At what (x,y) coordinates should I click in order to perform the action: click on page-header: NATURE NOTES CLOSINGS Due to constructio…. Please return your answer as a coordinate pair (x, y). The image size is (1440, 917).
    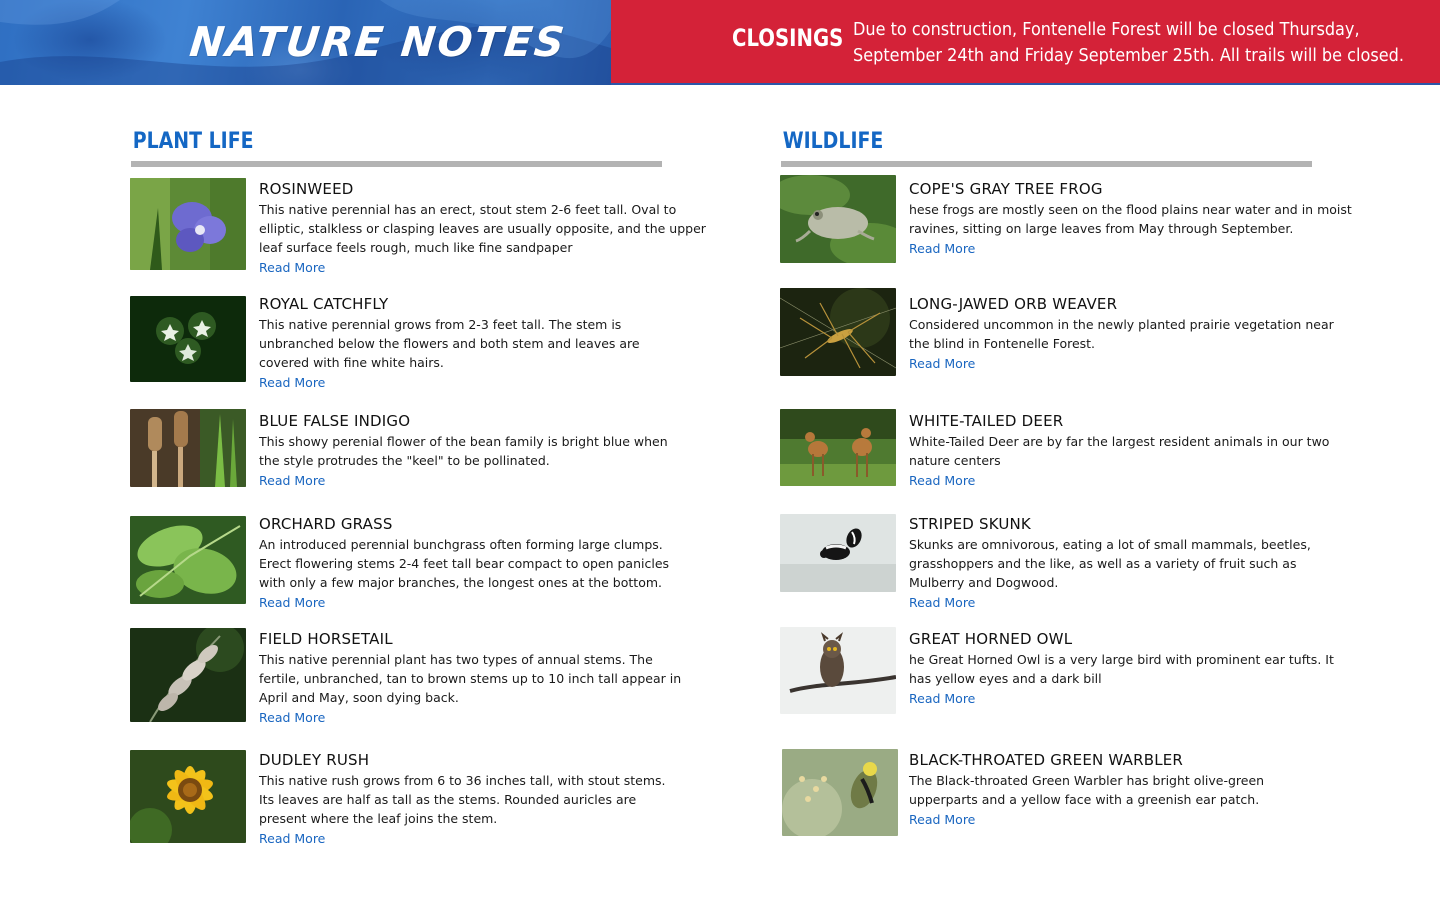
    Looking at the image, I should click on (720, 42).